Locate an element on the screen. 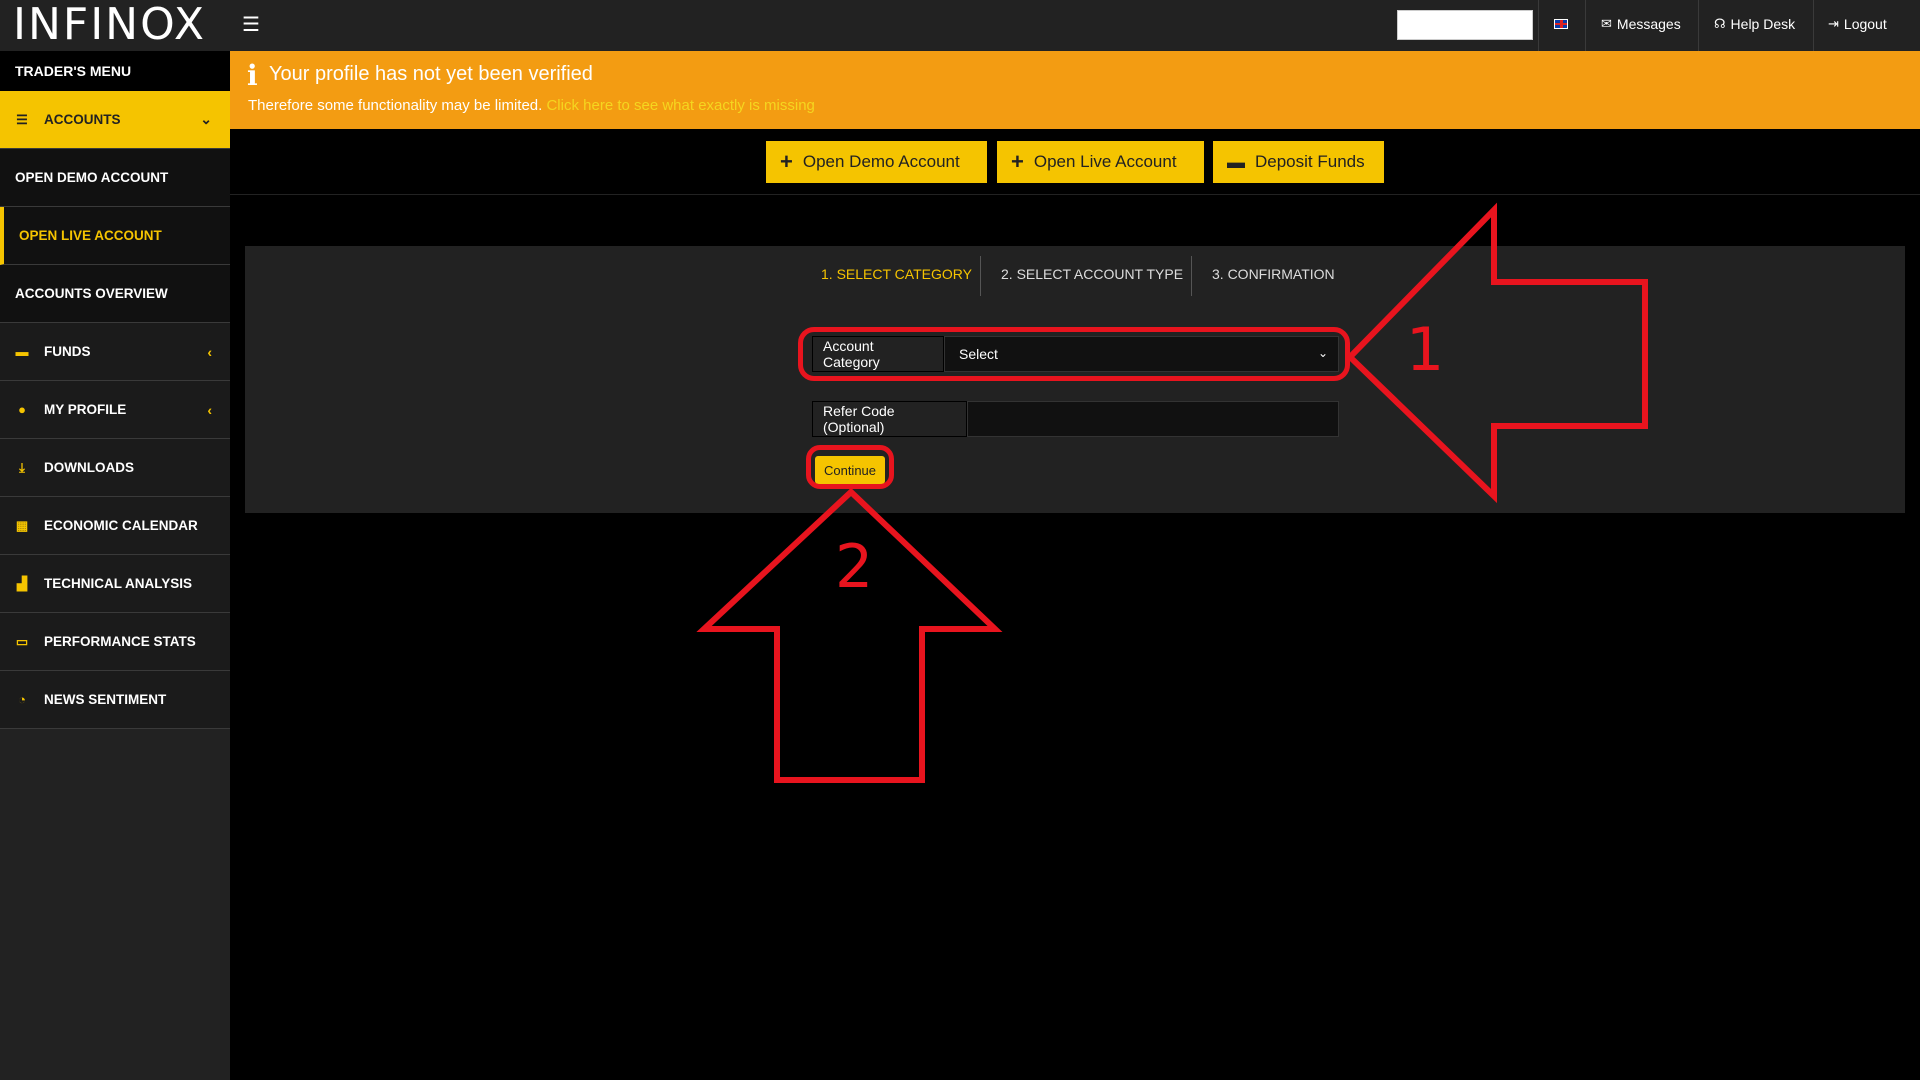 This screenshot has width=1920, height=1080. logout-label: Logout is located at coordinates (1865, 24).